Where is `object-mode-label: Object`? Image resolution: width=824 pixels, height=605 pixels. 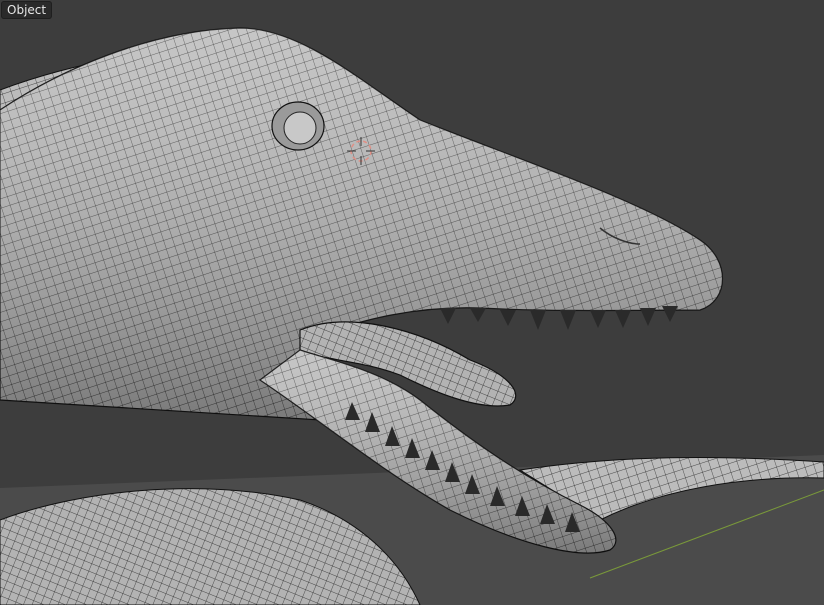 object-mode-label: Object is located at coordinates (27, 10).